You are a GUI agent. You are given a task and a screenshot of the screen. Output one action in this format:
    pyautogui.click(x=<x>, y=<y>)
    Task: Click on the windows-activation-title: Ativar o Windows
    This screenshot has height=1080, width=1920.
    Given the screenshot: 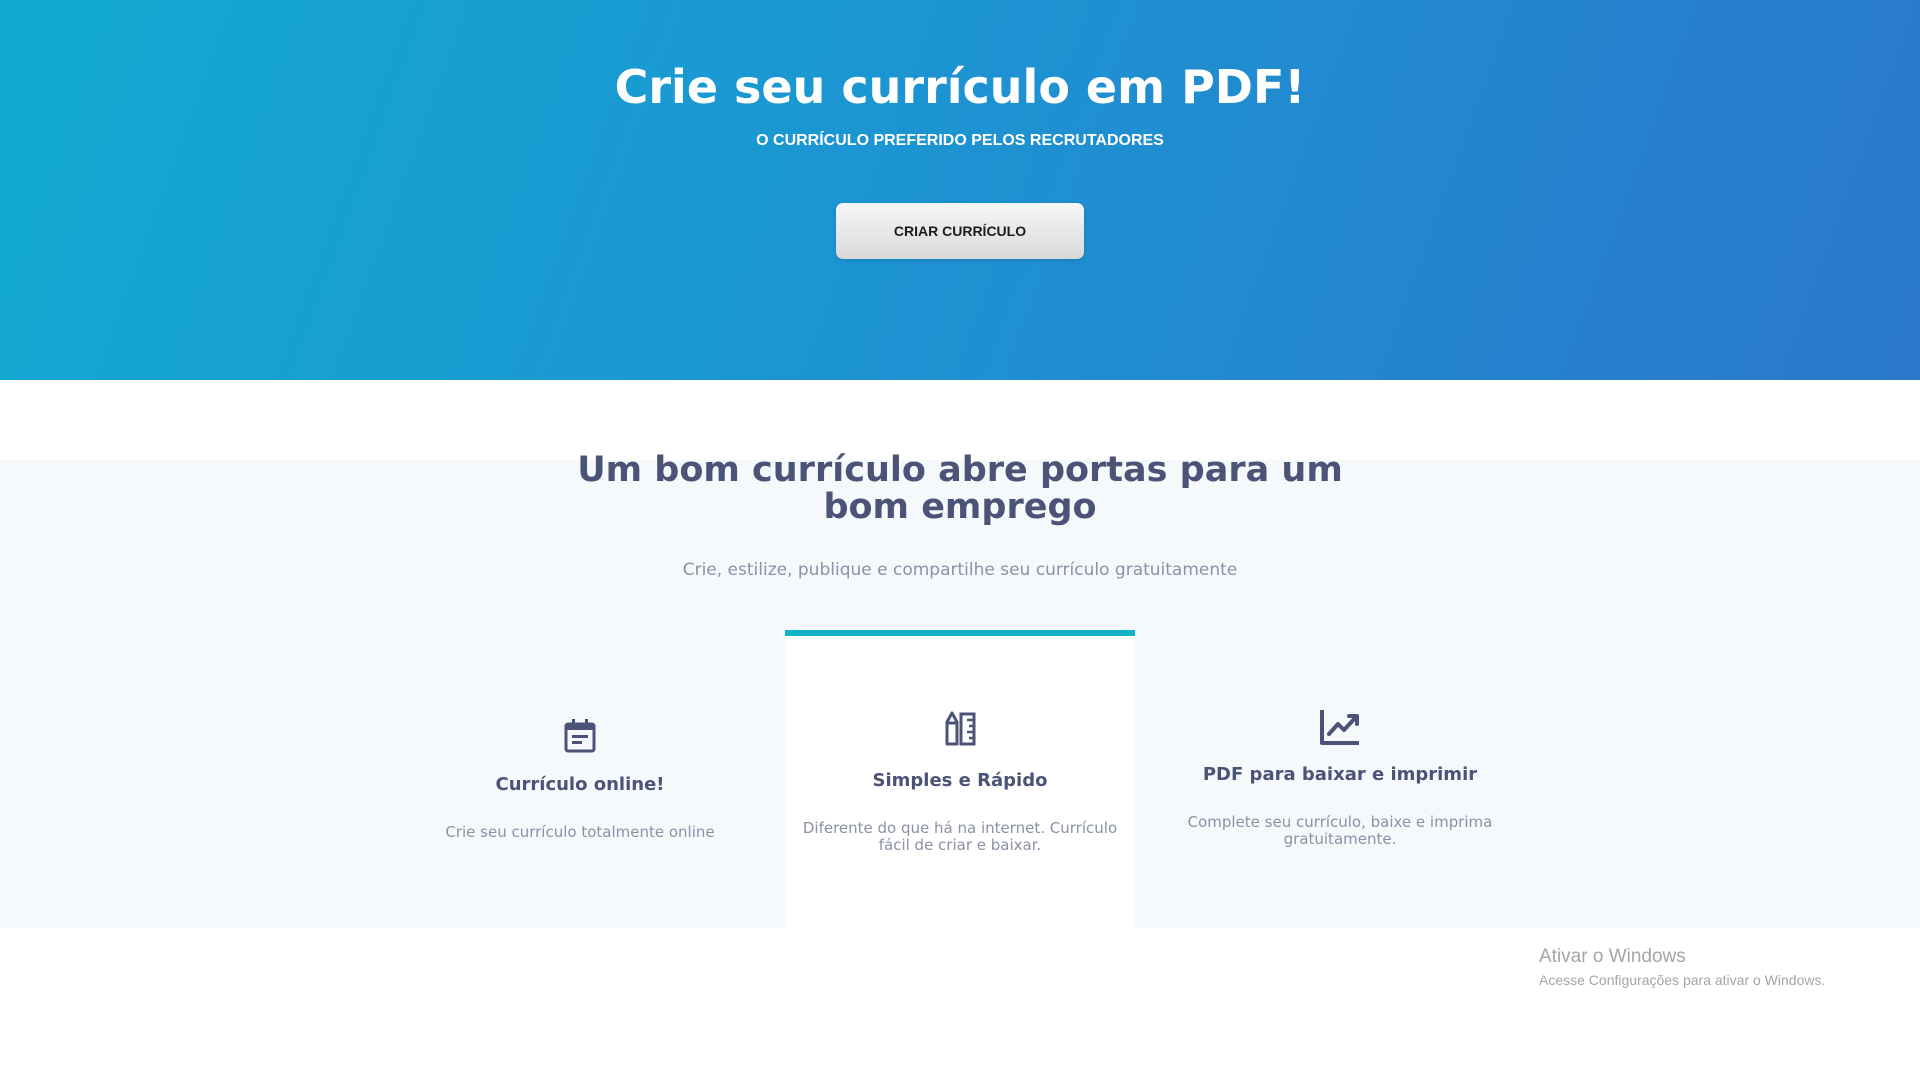 What is the action you would take?
    pyautogui.click(x=1612, y=956)
    